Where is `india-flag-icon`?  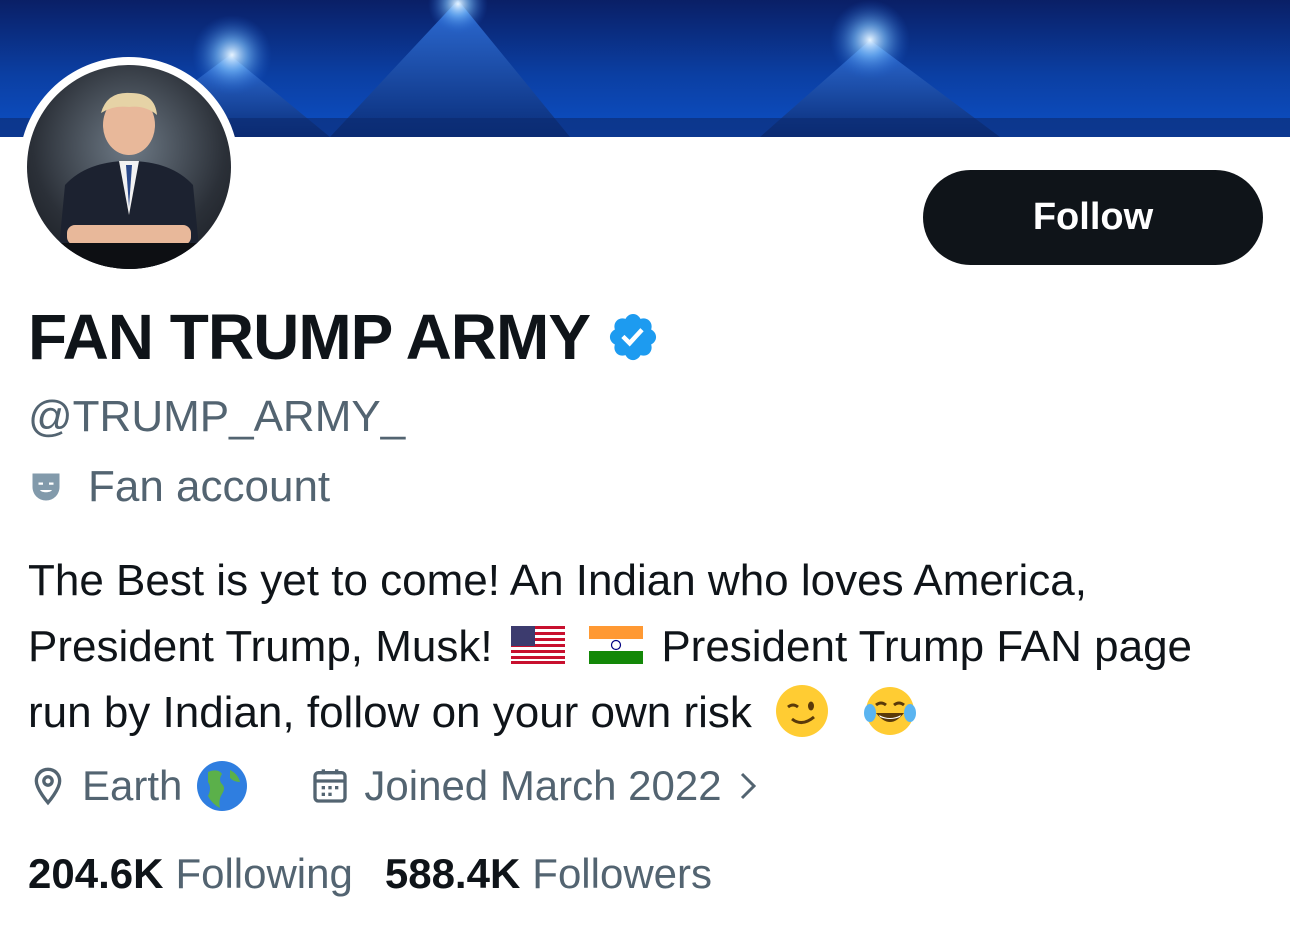
india-flag-icon is located at coordinates (616, 645).